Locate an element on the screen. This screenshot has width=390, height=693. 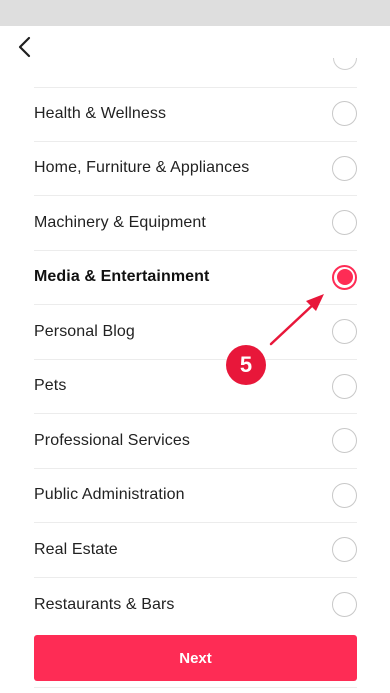
category-label: Professional Services is located at coordinates (112, 440).